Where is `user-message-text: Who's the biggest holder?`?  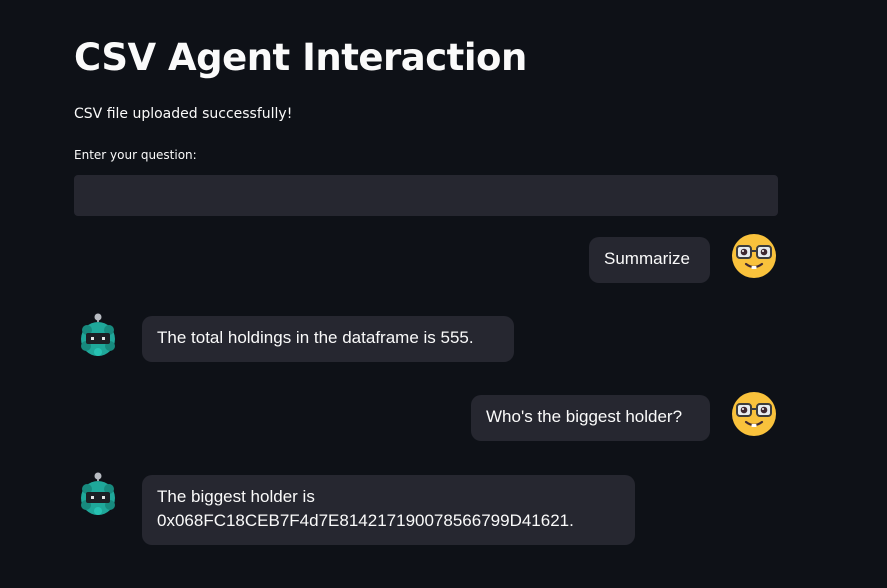
user-message-text: Who's the biggest holder? is located at coordinates (584, 416).